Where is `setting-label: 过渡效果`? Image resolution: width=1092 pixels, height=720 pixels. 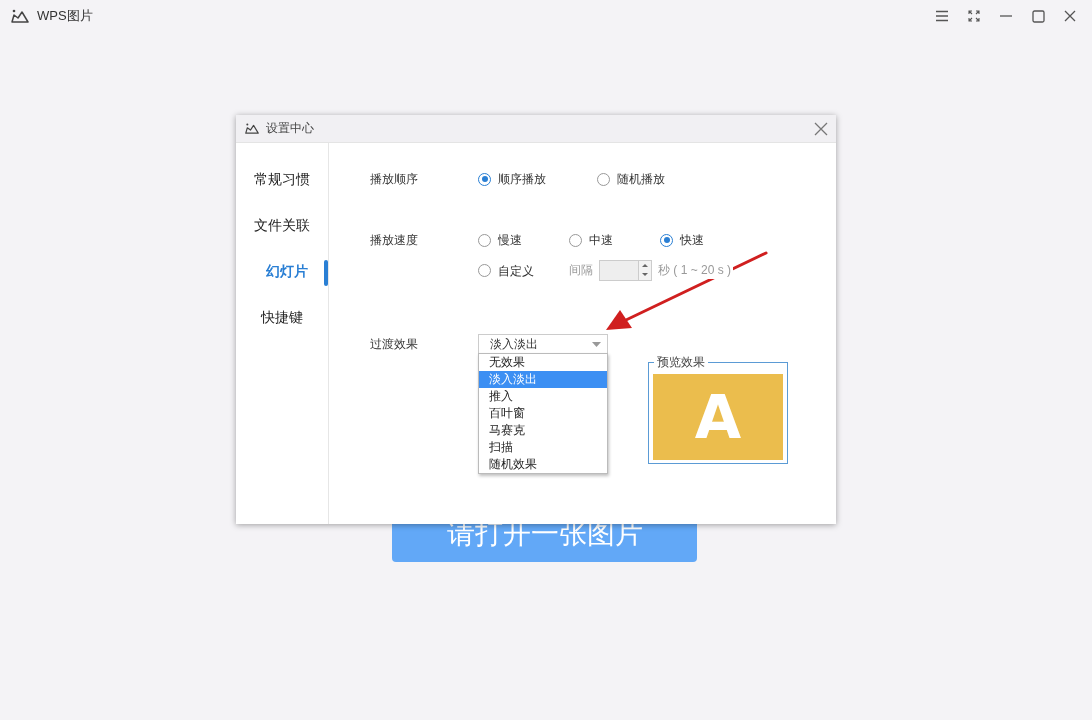
setting-label: 过渡效果 is located at coordinates (394, 344).